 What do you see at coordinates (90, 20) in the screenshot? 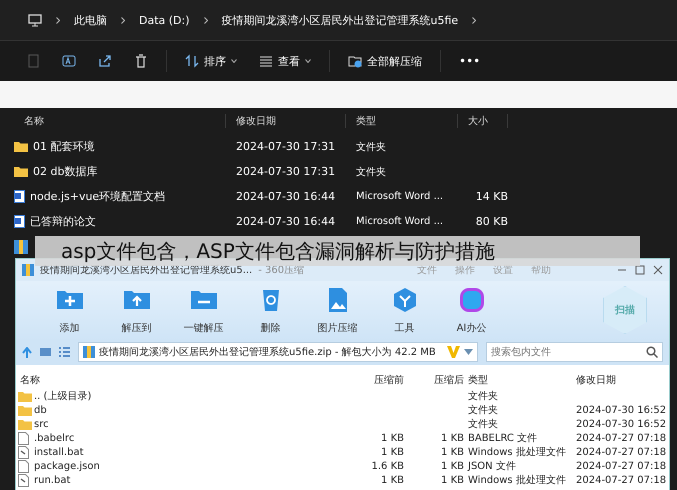
I see `breadcrumb-item: 此电脑` at bounding box center [90, 20].